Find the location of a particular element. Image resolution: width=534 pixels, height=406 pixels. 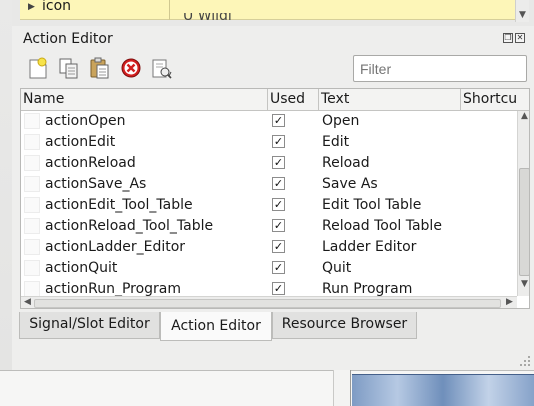

action-name: actionReload is located at coordinates (90, 163).